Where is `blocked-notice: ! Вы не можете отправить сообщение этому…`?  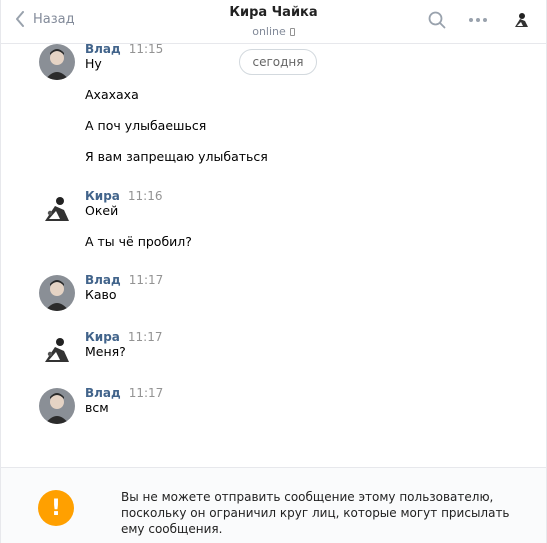 blocked-notice: ! Вы не можете отправить сообщение этому… is located at coordinates (273, 505).